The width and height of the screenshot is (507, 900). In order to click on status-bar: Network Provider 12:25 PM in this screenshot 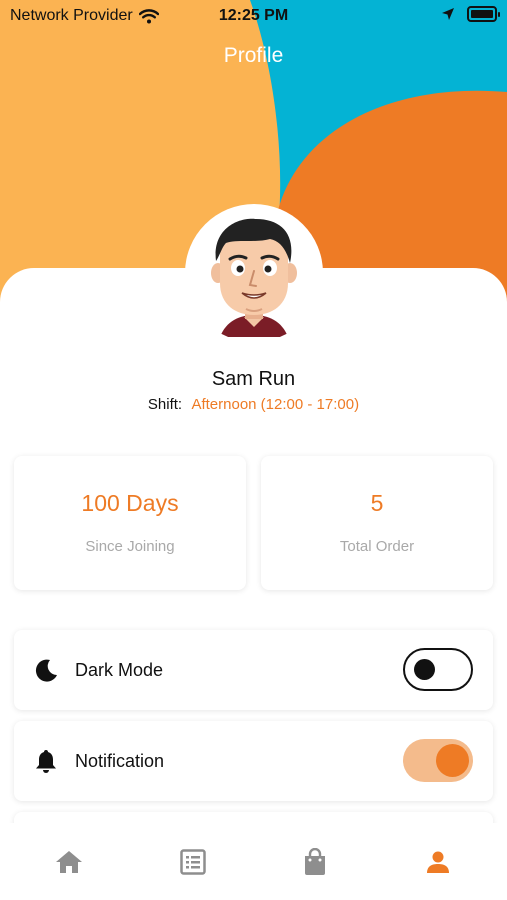, I will do `click(253, 16)`.